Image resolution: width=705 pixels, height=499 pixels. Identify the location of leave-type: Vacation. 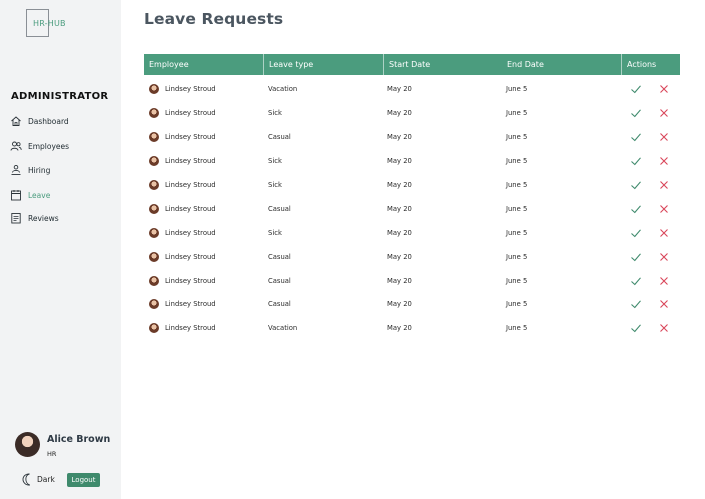
(283, 328).